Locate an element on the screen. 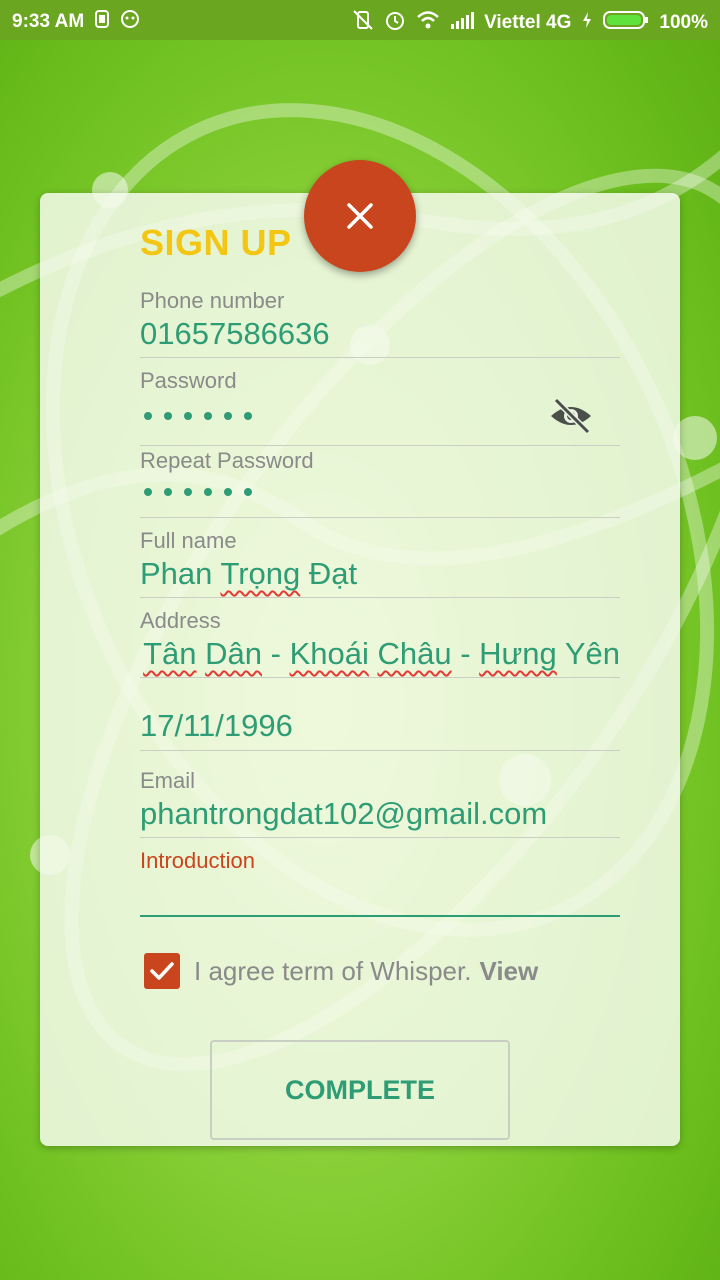  repeat-password-underline is located at coordinates (380, 517).